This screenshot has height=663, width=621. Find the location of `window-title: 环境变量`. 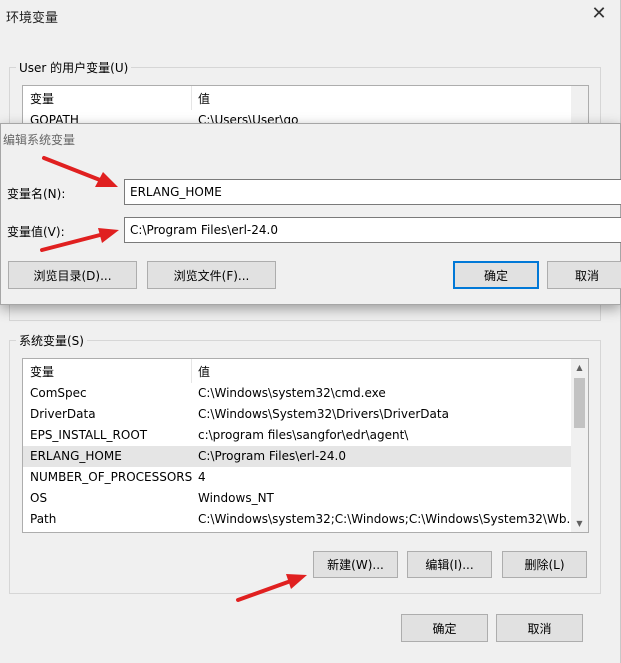

window-title: 环境变量 is located at coordinates (32, 18).